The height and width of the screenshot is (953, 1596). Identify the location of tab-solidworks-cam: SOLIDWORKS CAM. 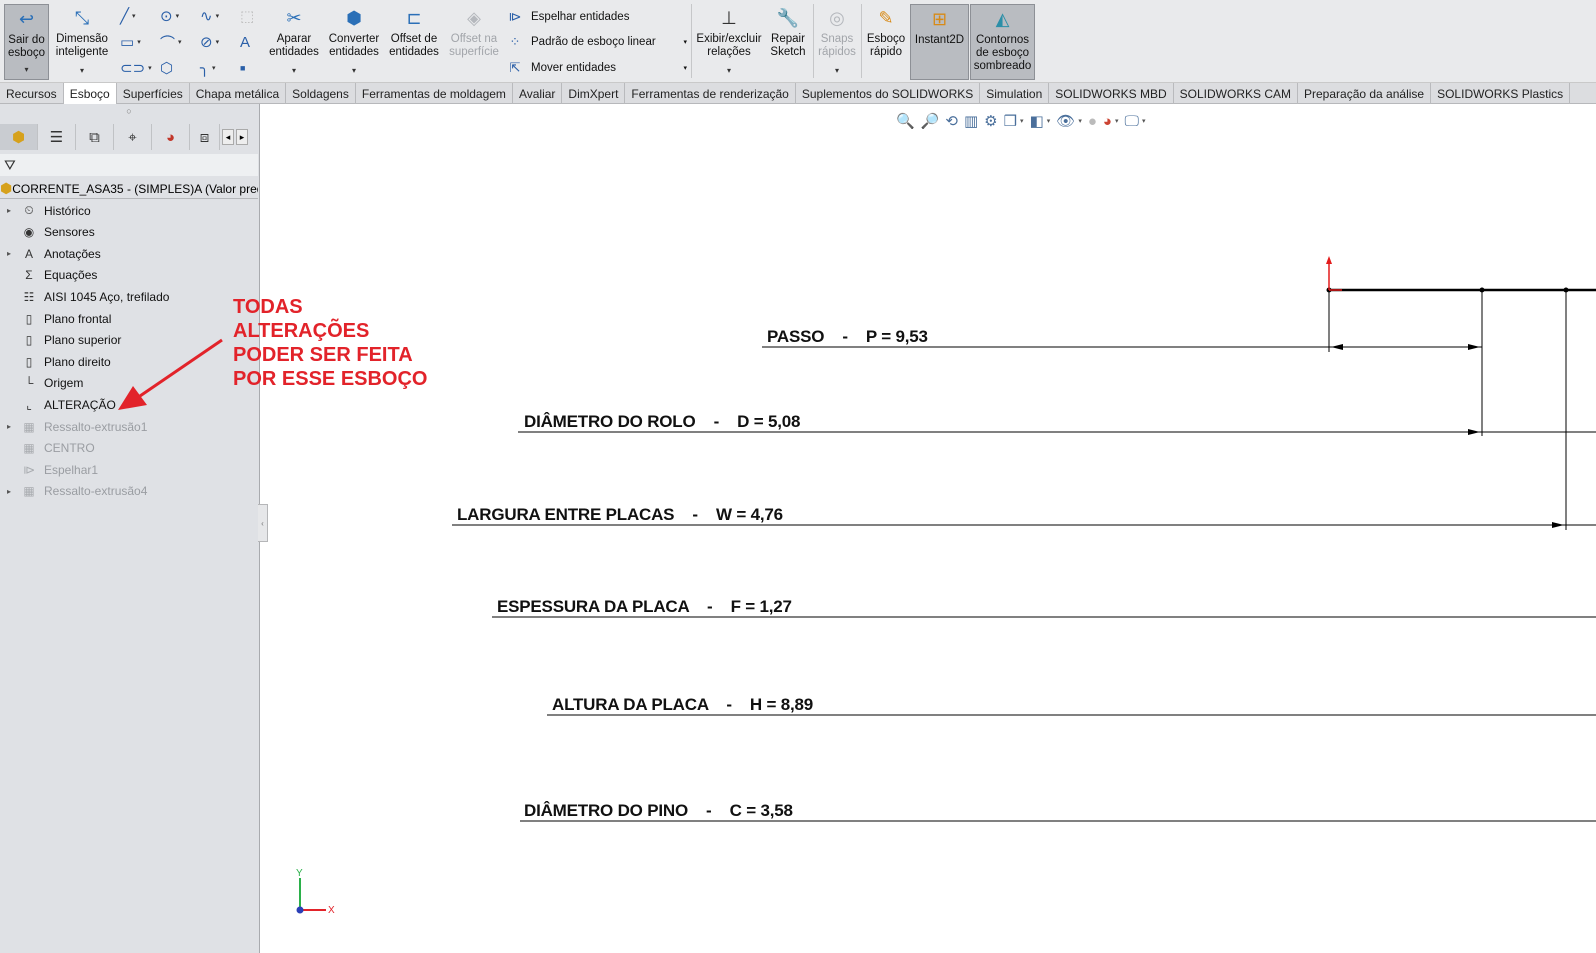
(1236, 93).